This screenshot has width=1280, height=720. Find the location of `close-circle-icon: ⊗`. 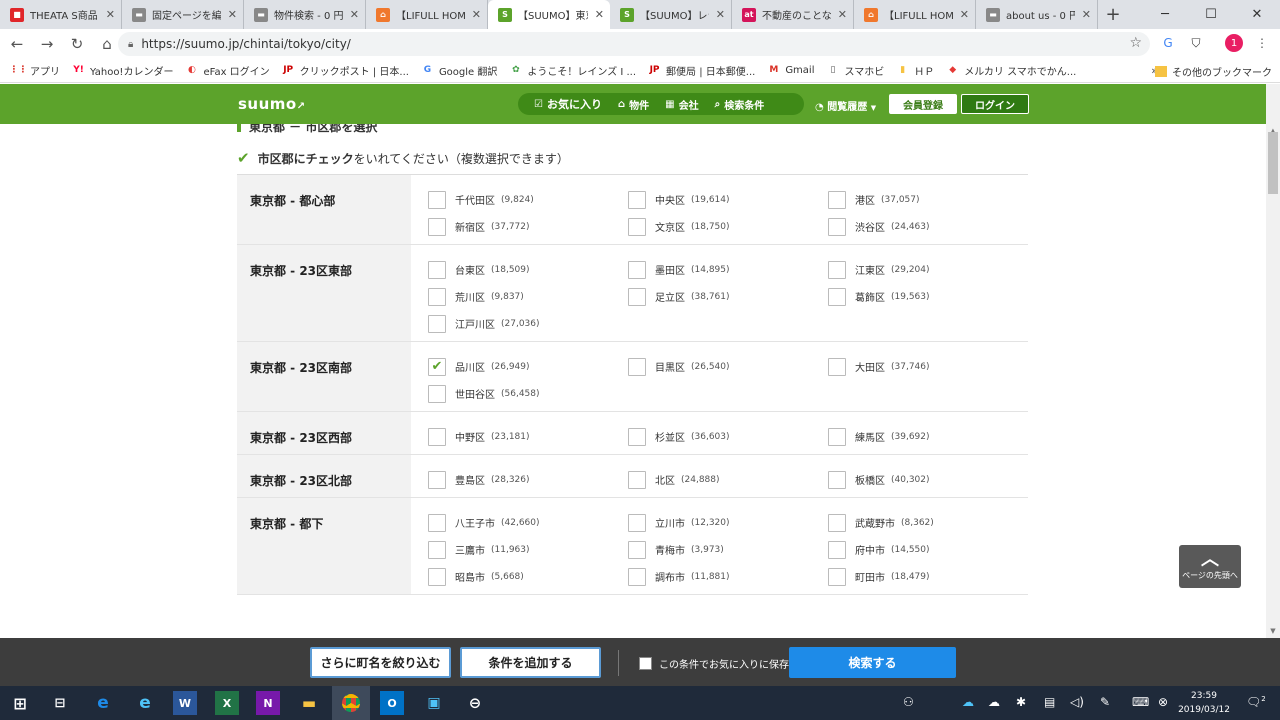

close-circle-icon: ⊗ is located at coordinates (1163, 702).